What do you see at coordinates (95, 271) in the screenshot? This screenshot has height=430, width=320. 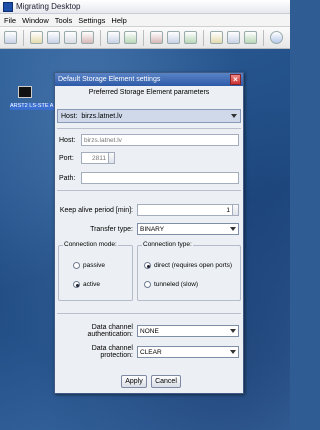 I see `connection-mode-group: Connection mode: passive active` at bounding box center [95, 271].